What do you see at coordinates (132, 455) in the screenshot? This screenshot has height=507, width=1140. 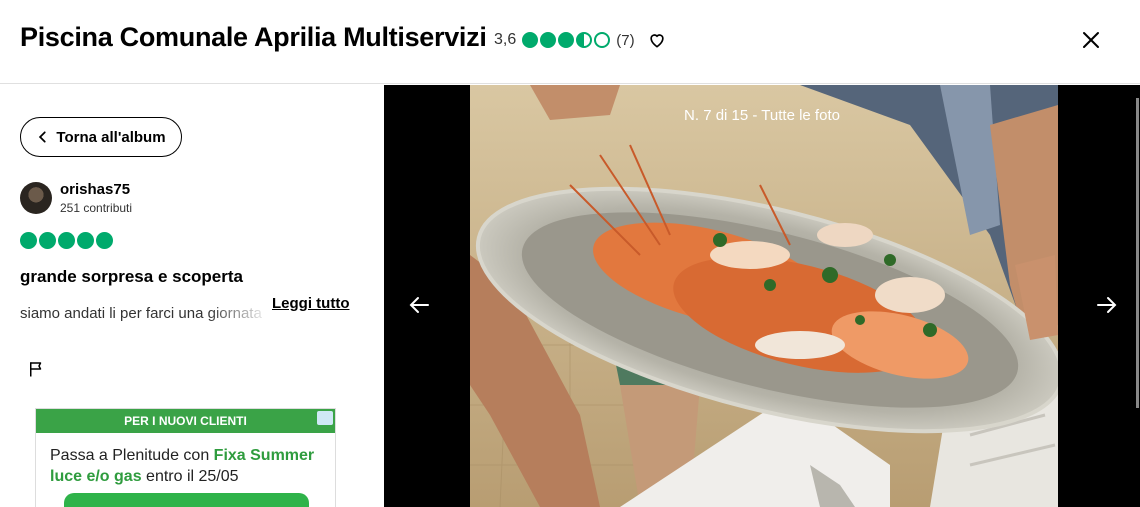 I see `ad-text-1: Passa a Plenitude con` at bounding box center [132, 455].